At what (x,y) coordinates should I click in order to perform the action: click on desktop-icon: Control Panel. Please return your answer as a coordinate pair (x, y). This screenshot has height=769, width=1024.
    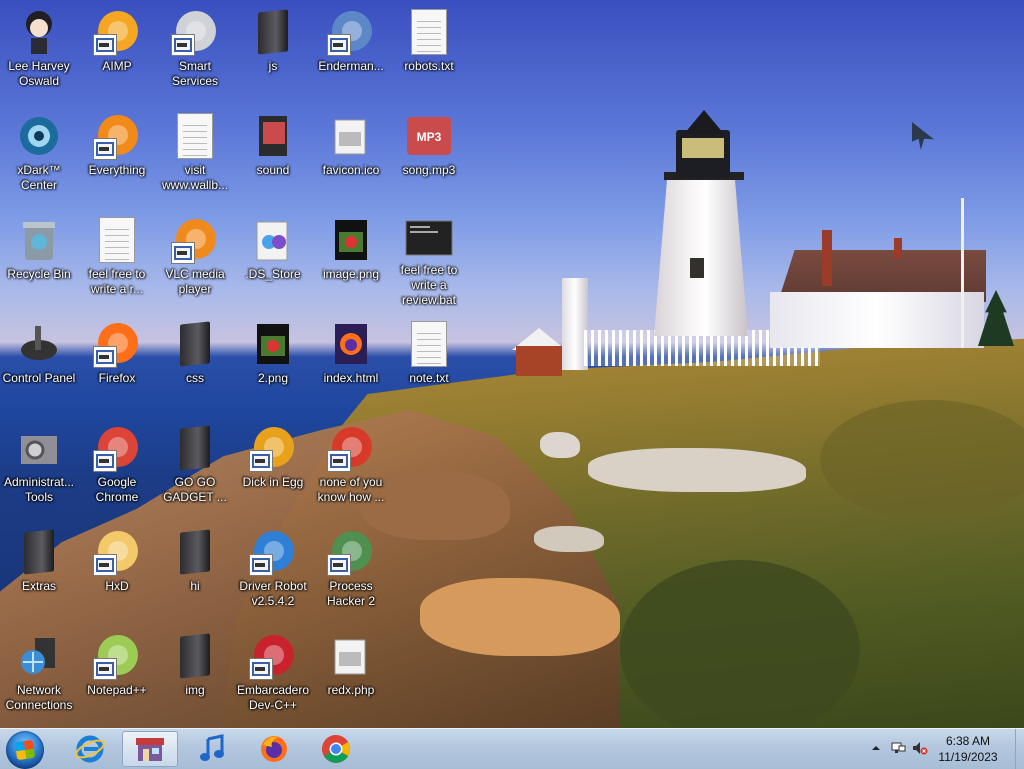
    Looking at the image, I should click on (39, 362).